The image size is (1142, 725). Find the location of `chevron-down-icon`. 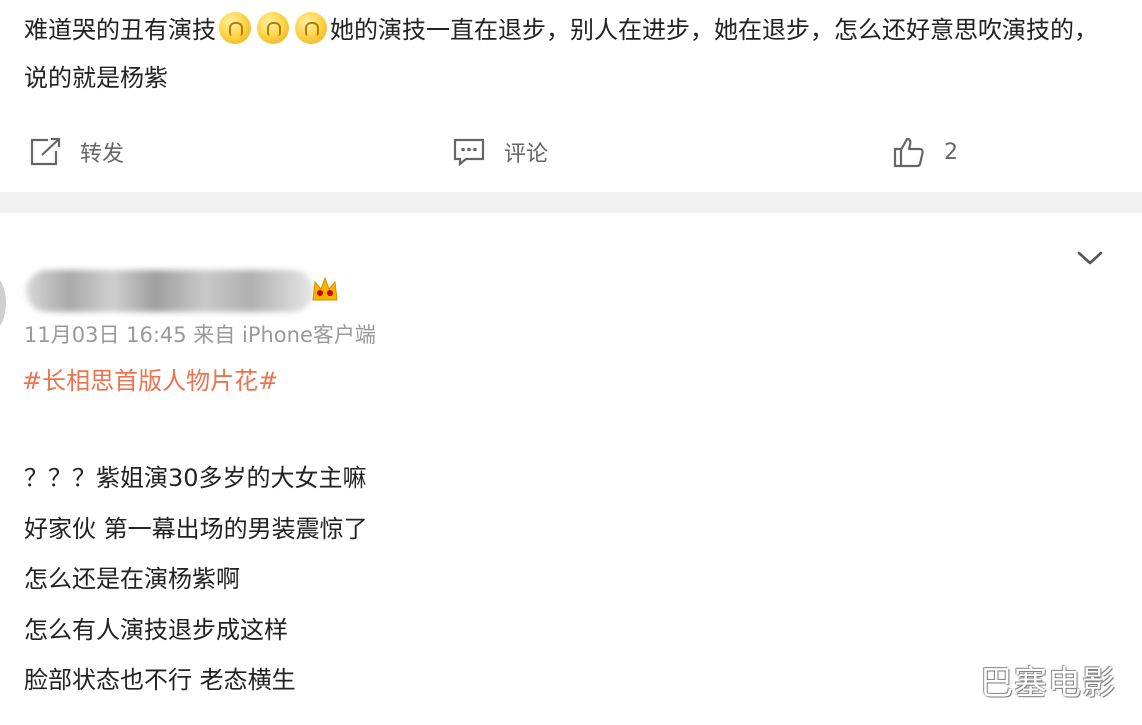

chevron-down-icon is located at coordinates (1090, 258).